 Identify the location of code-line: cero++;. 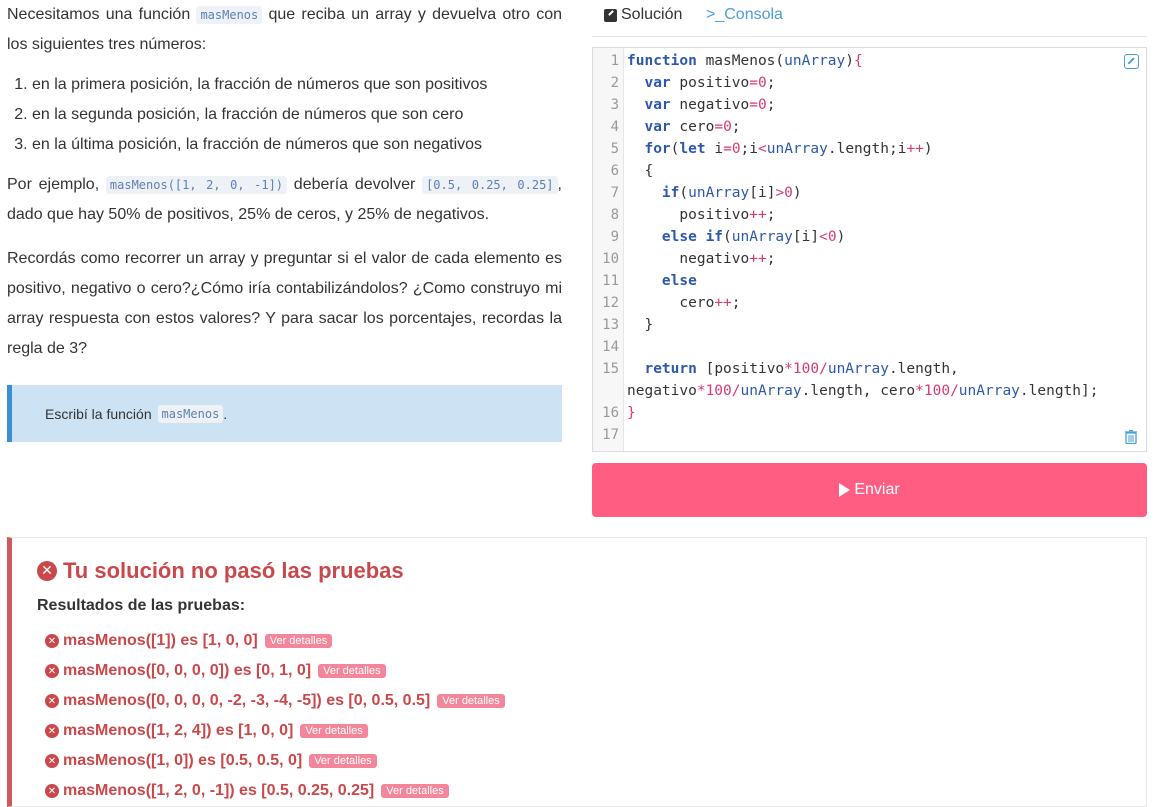
(684, 303).